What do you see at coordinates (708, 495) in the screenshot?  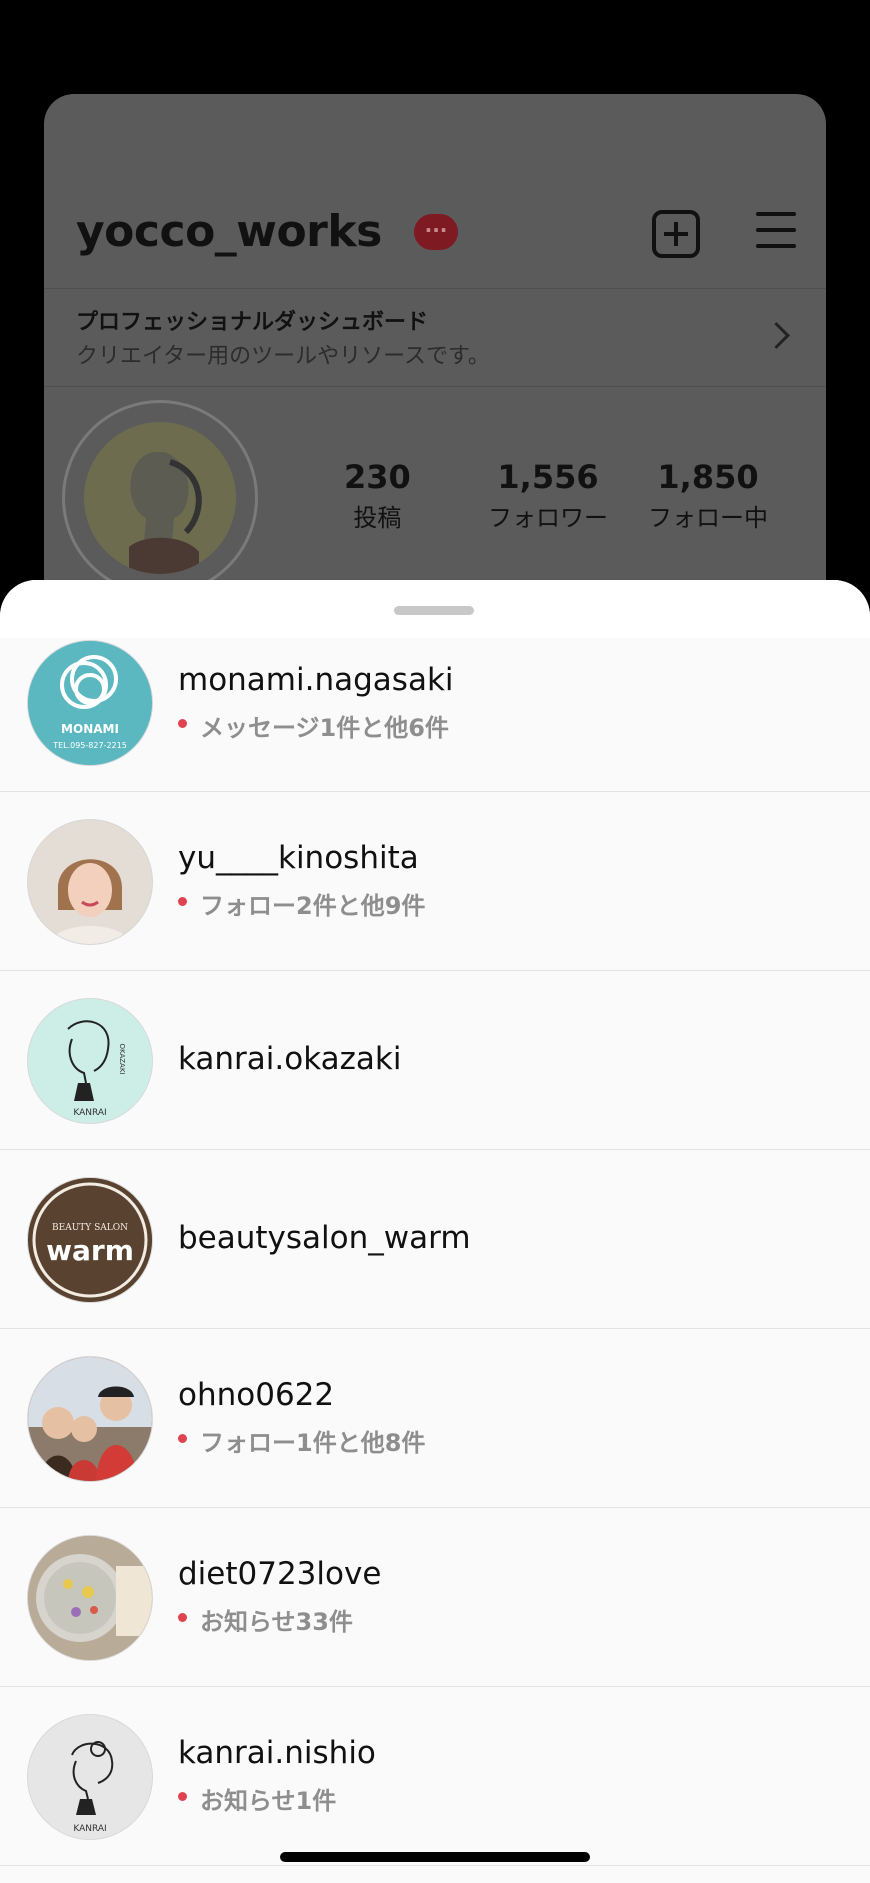 I see `stat-following: 1,850 フォロー中` at bounding box center [708, 495].